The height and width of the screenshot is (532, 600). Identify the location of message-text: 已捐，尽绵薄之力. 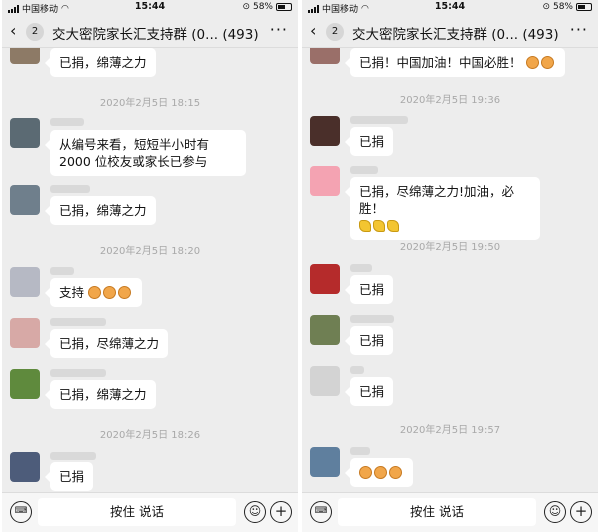
(109, 343).